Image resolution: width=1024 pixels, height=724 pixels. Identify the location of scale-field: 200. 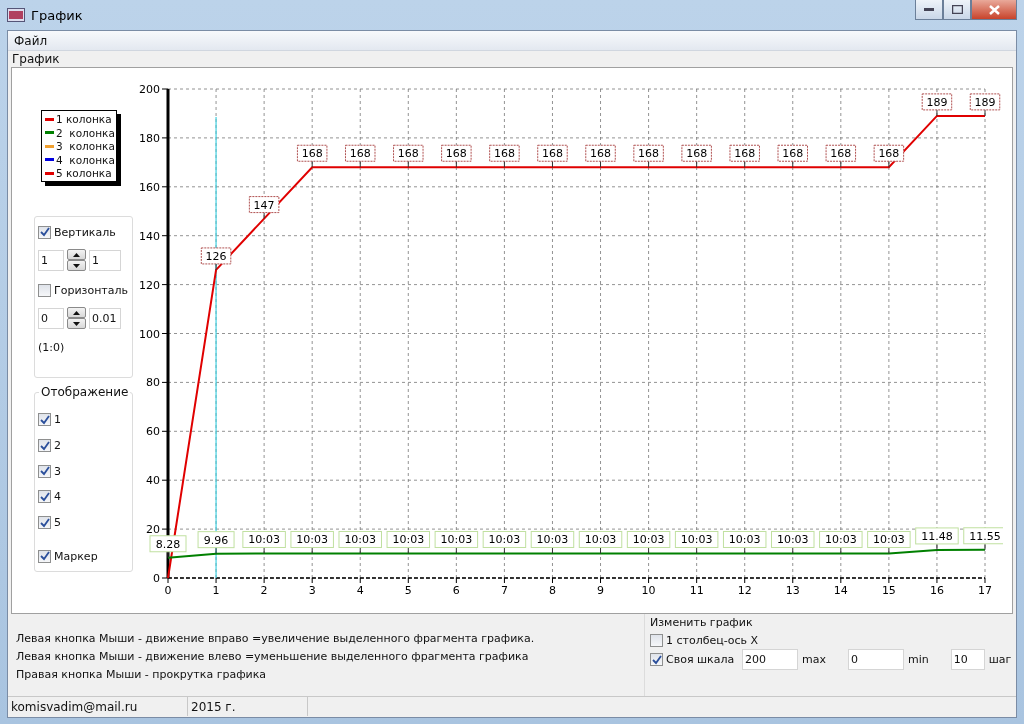
(770, 659).